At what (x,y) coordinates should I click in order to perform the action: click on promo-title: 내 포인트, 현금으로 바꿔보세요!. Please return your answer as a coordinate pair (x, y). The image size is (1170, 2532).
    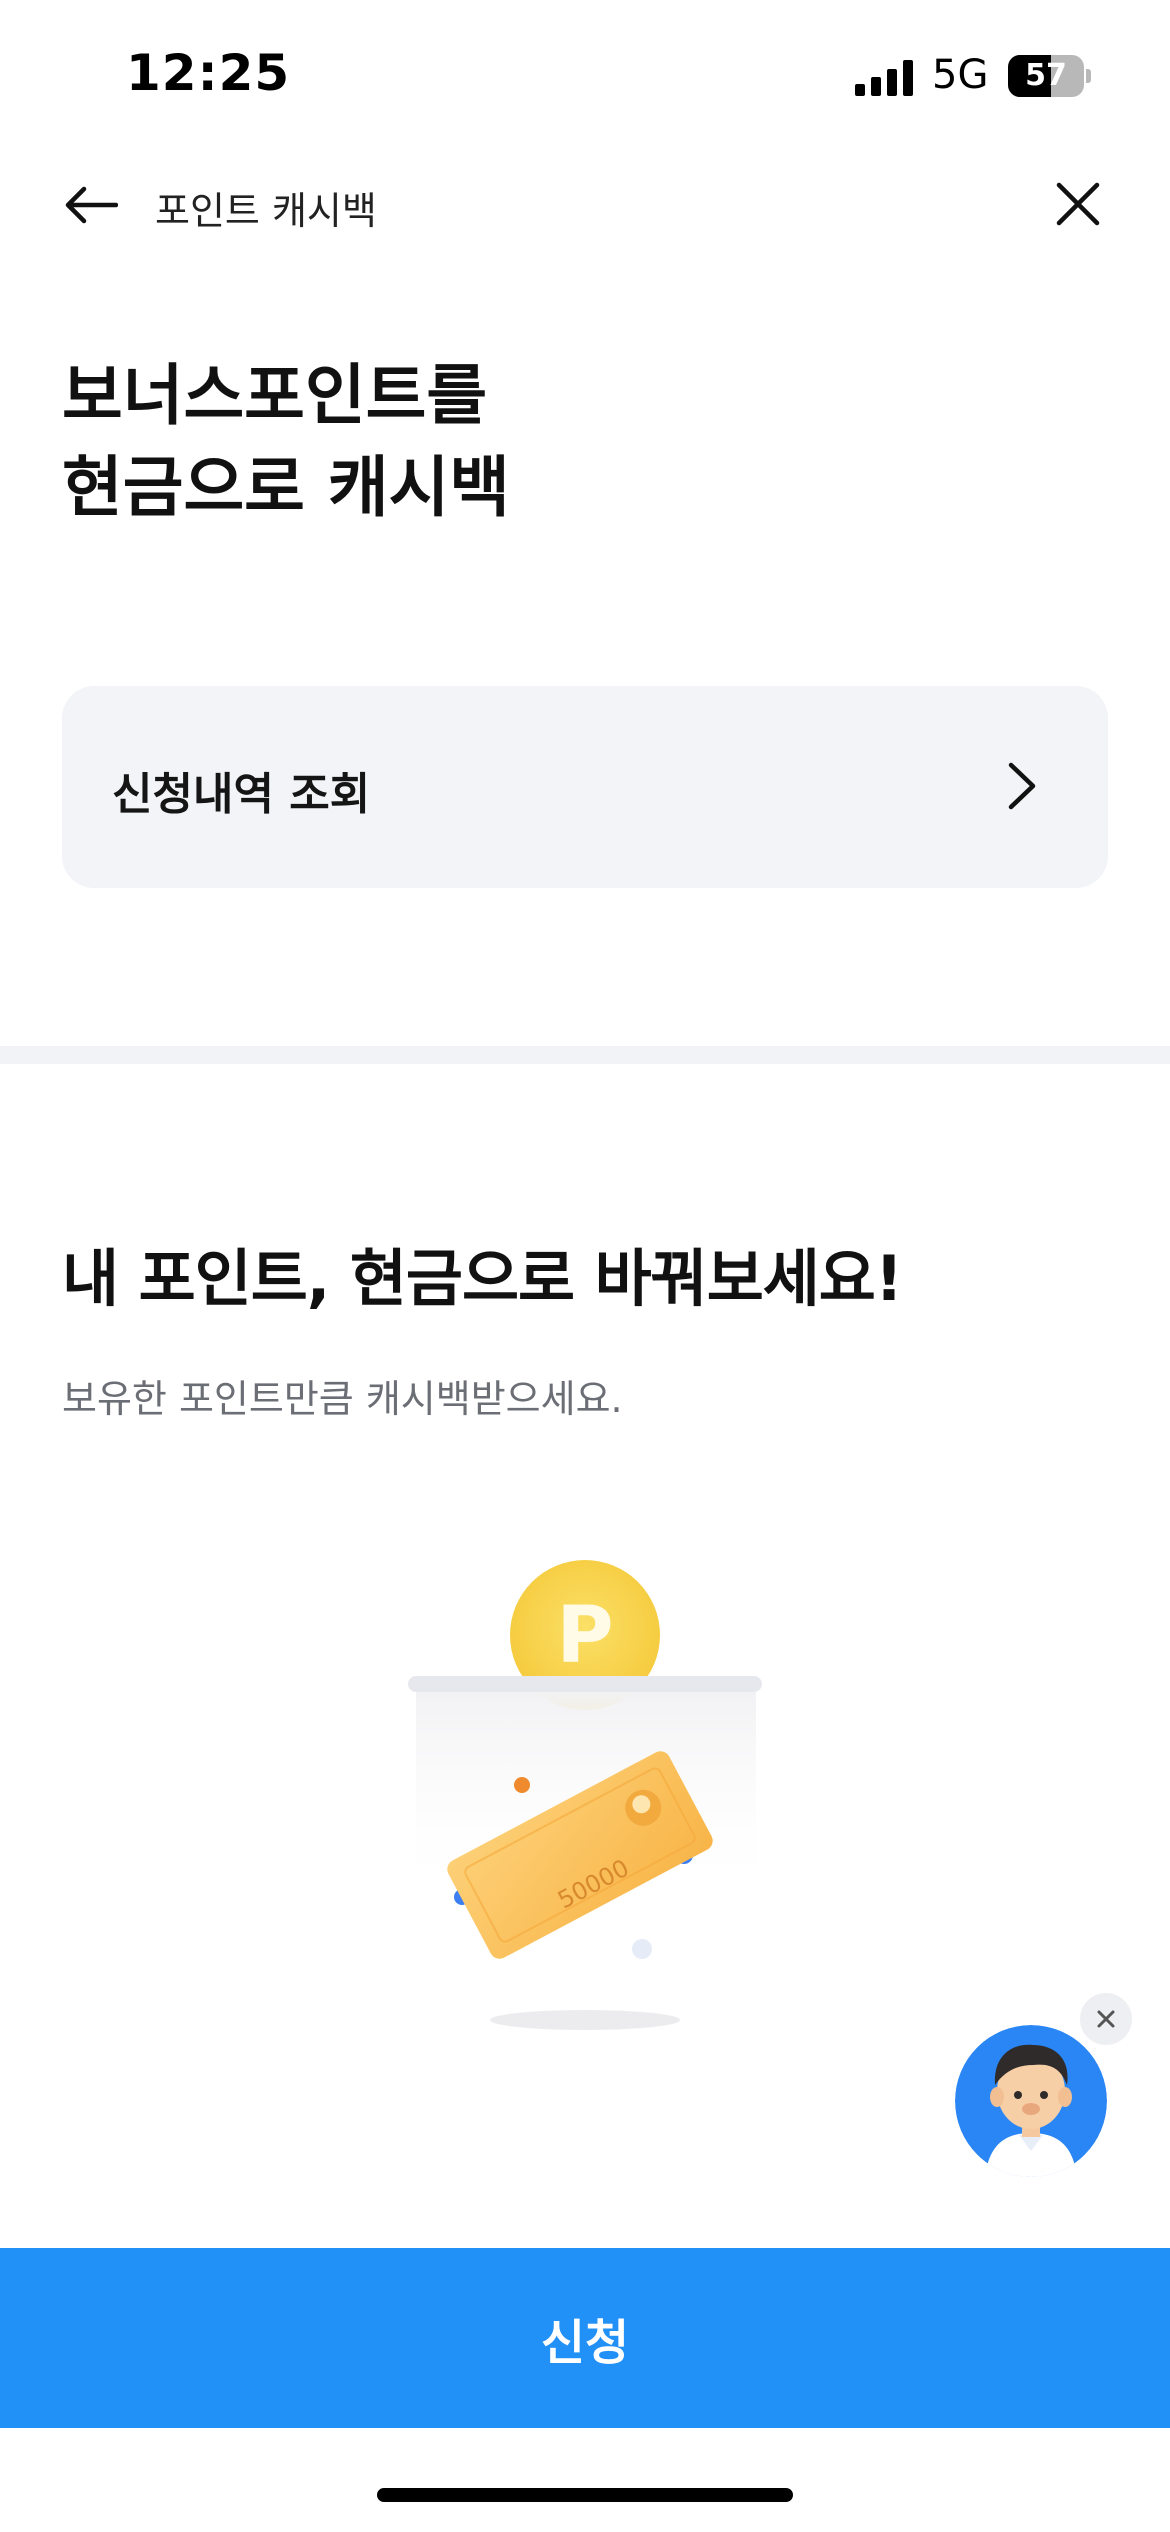
    Looking at the image, I should click on (482, 1278).